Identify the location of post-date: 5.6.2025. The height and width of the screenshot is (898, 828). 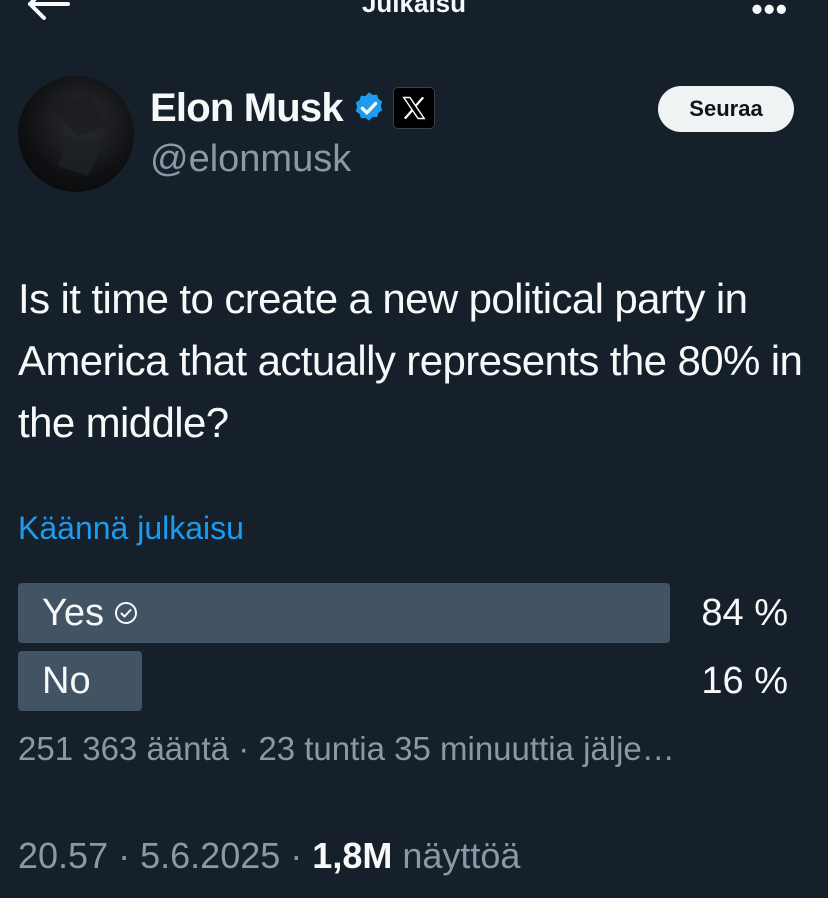
(210, 855).